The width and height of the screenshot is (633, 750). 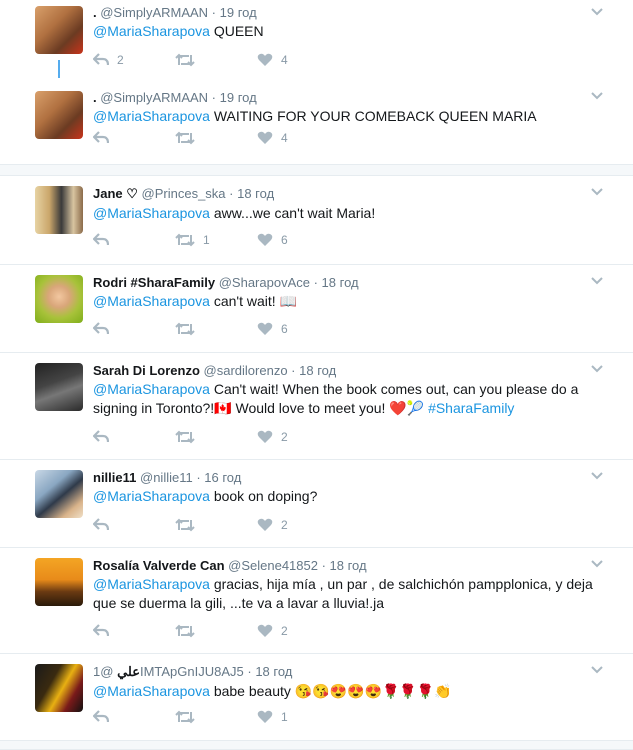 I want to click on screen-name: @Selene41852, so click(x=273, y=565).